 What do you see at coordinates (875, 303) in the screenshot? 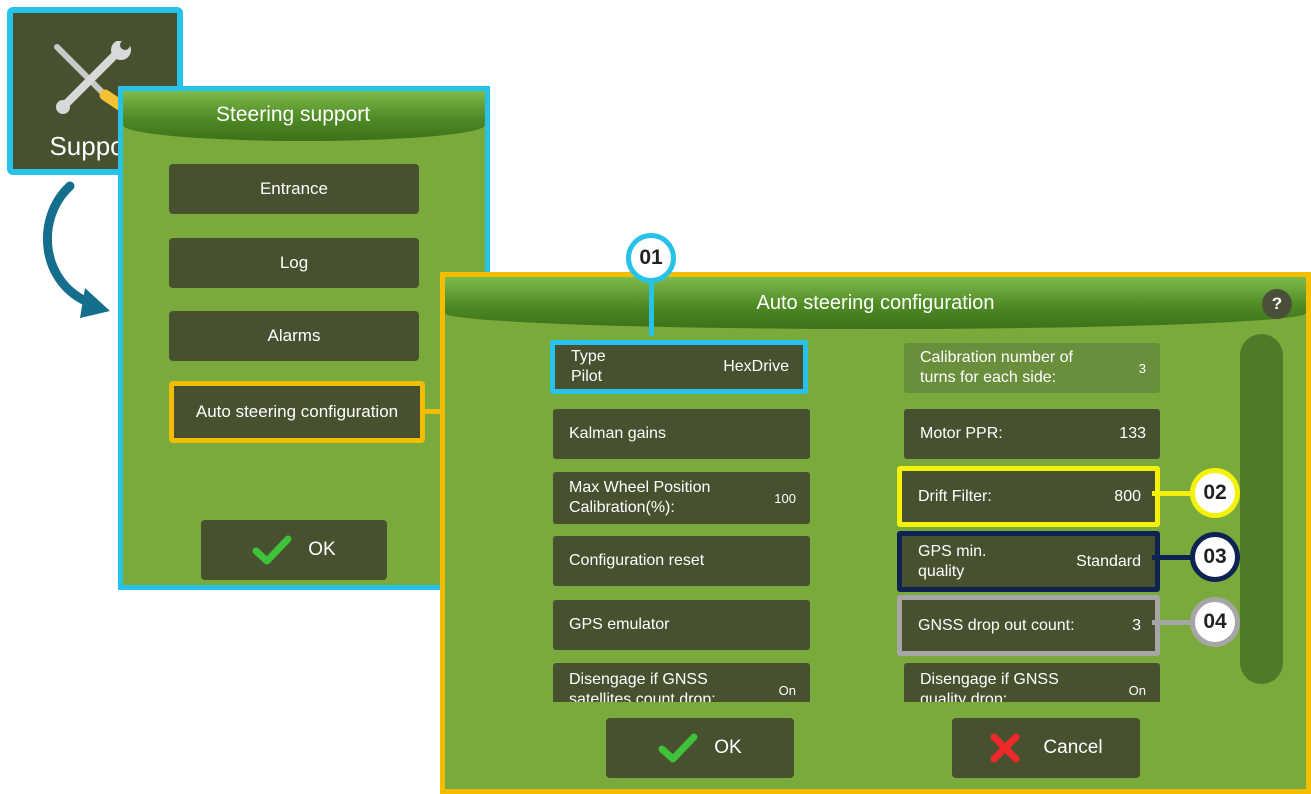
I see `auto-config-title: Auto steering configuration` at bounding box center [875, 303].